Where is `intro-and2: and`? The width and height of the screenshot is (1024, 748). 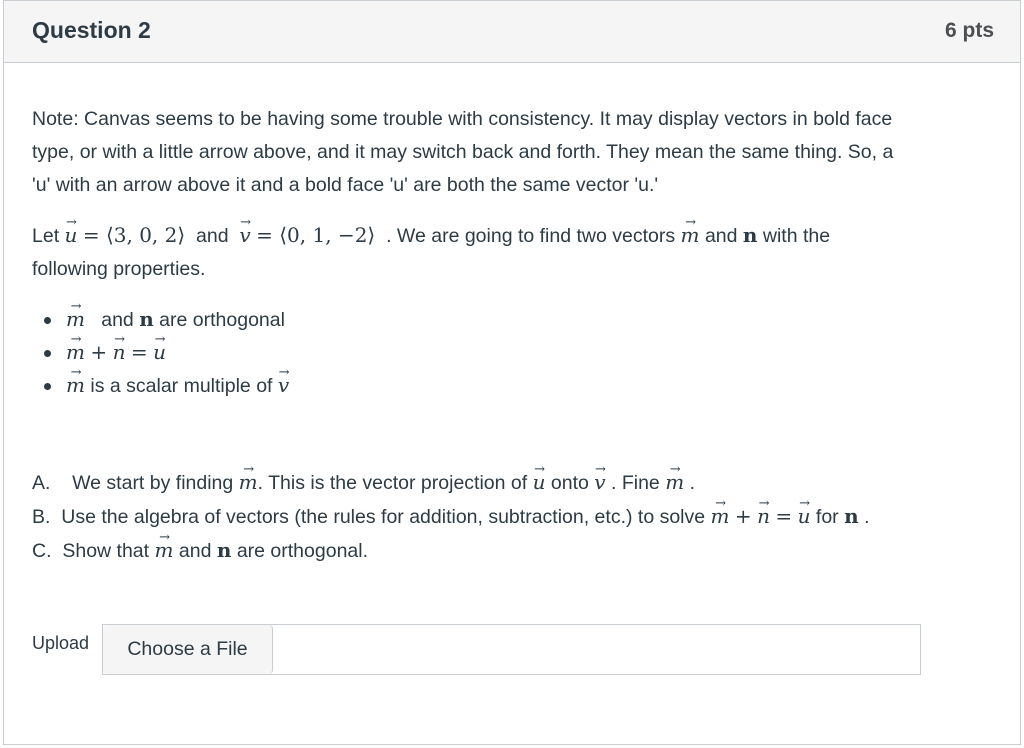
intro-and2: and is located at coordinates (721, 236).